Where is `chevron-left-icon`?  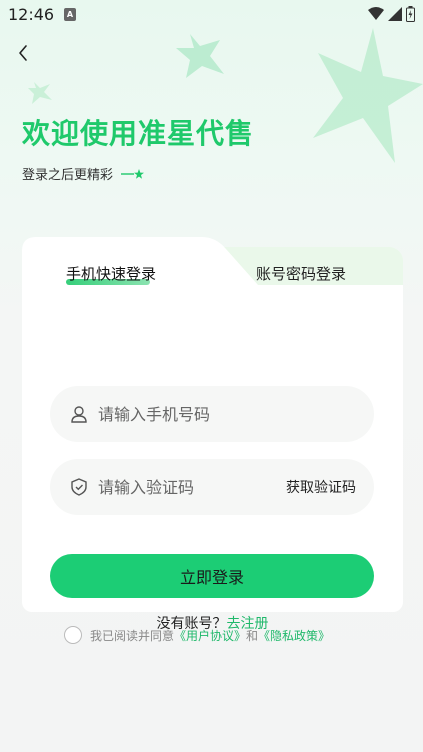 chevron-left-icon is located at coordinates (23, 53).